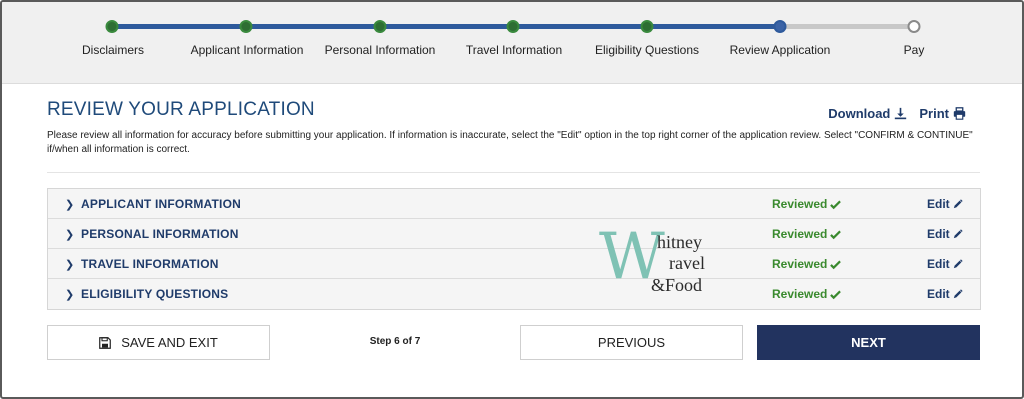 The width and height of the screenshot is (1024, 399). Describe the element at coordinates (150, 264) in the screenshot. I see `section-title: TRAVEL INFORMATION` at that location.